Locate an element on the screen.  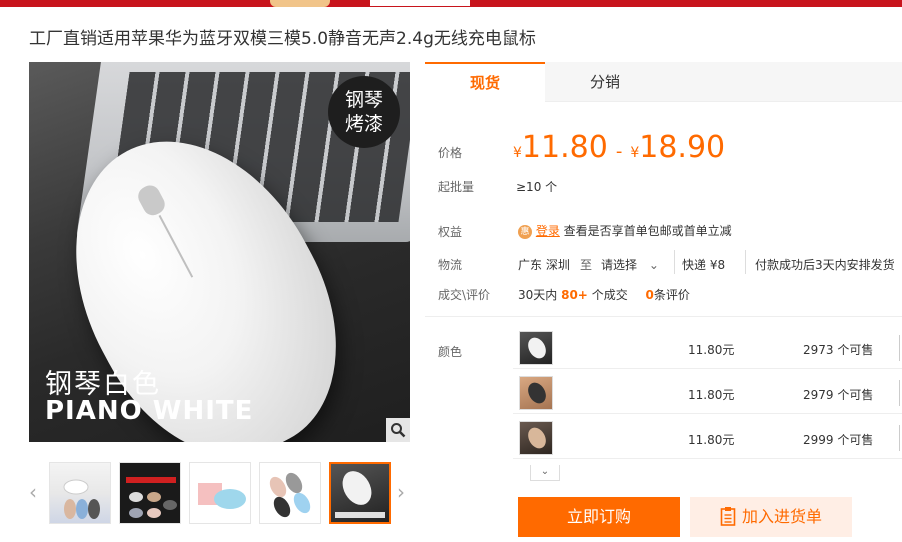
price-label: 价格 is located at coordinates (450, 153).